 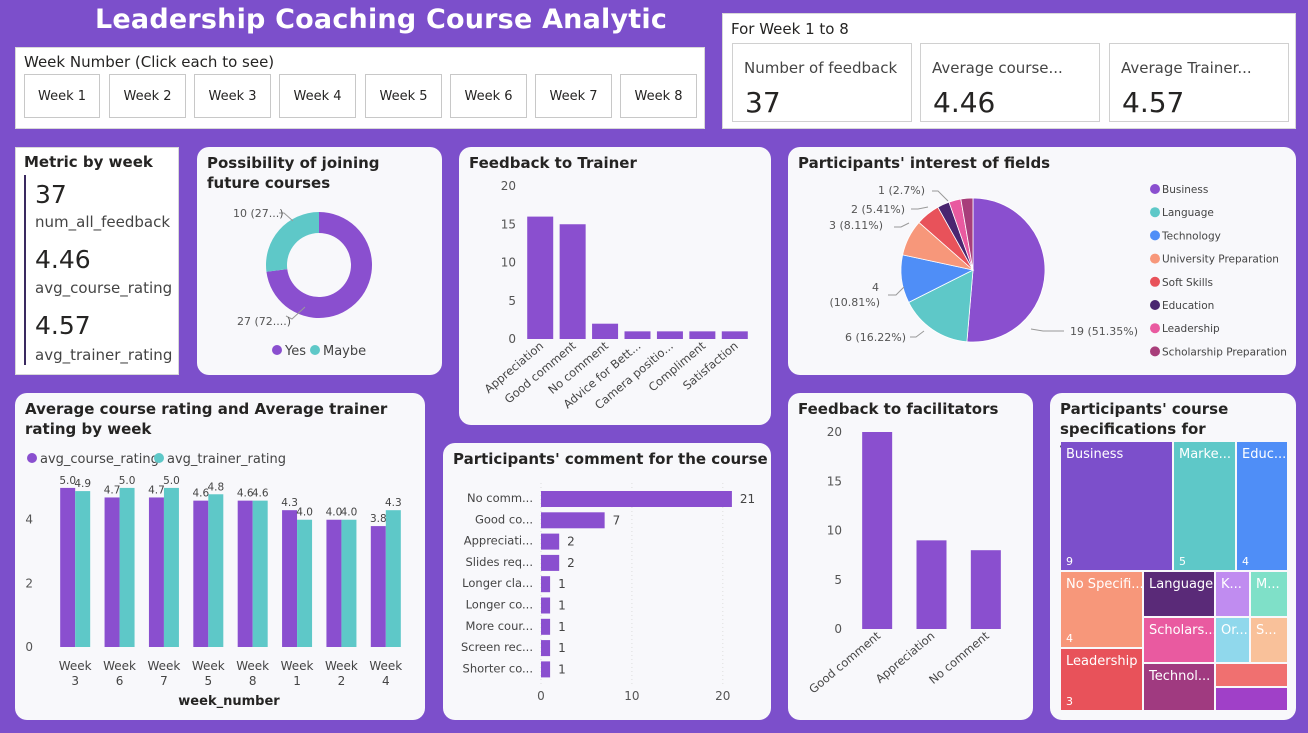 I want to click on y-tick-label: 0, so click(x=29, y=647).